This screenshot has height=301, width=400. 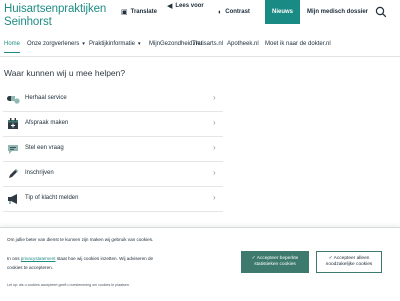 What do you see at coordinates (143, 12) in the screenshot?
I see `translate-label: Translate` at bounding box center [143, 12].